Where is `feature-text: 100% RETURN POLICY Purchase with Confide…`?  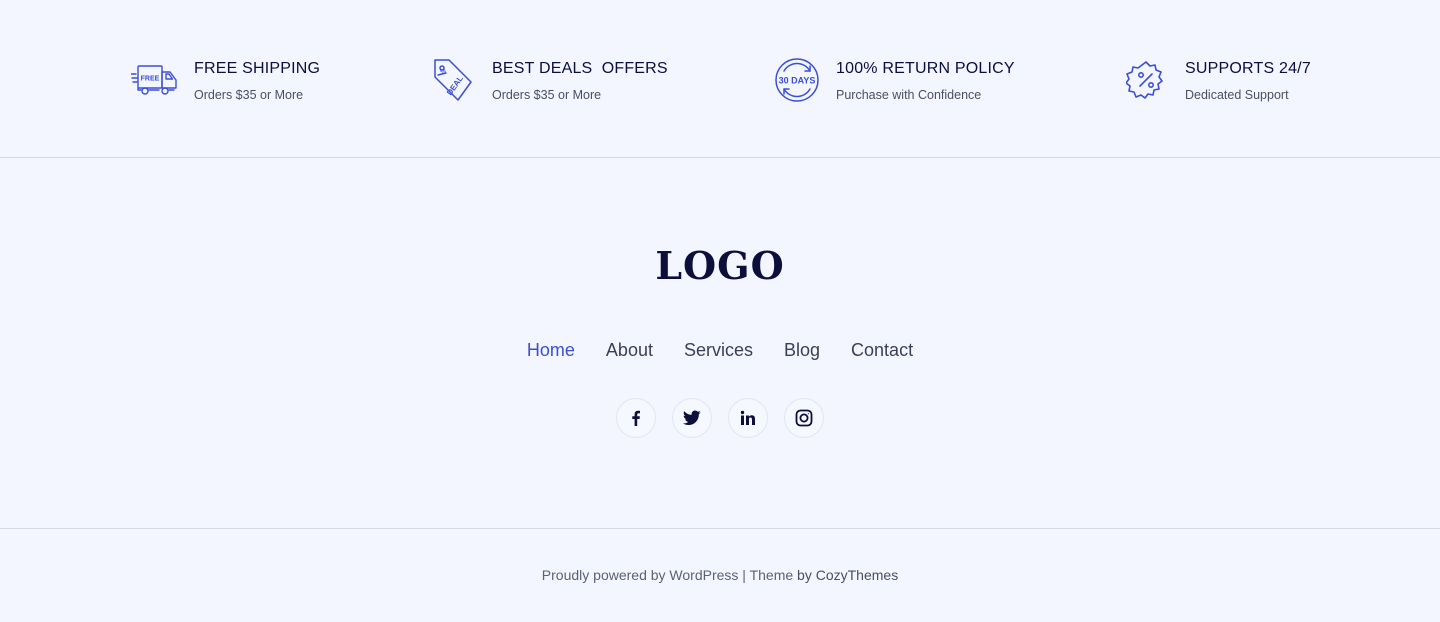
feature-text: 100% RETURN POLICY Purchase with Confide… is located at coordinates (925, 79).